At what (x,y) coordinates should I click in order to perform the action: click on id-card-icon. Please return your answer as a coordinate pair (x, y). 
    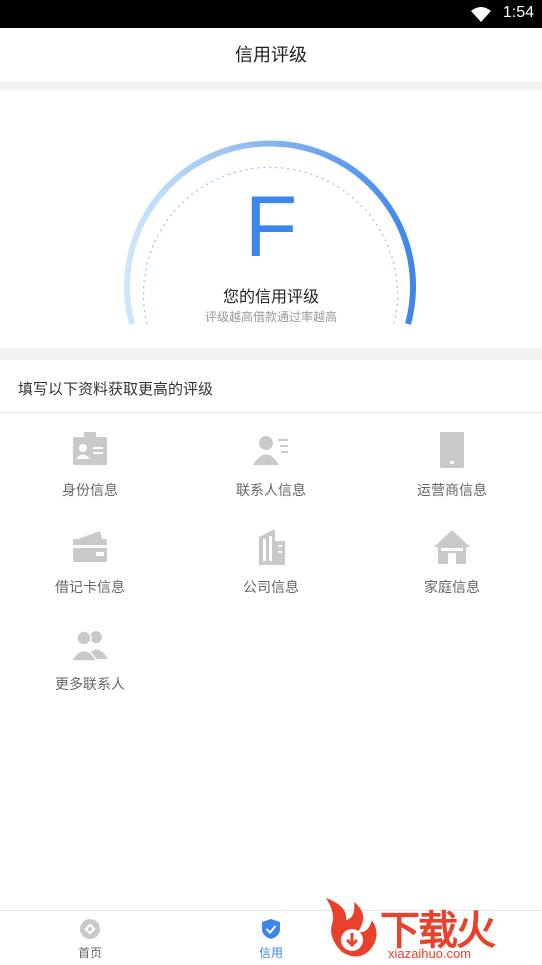
    Looking at the image, I should click on (90, 448).